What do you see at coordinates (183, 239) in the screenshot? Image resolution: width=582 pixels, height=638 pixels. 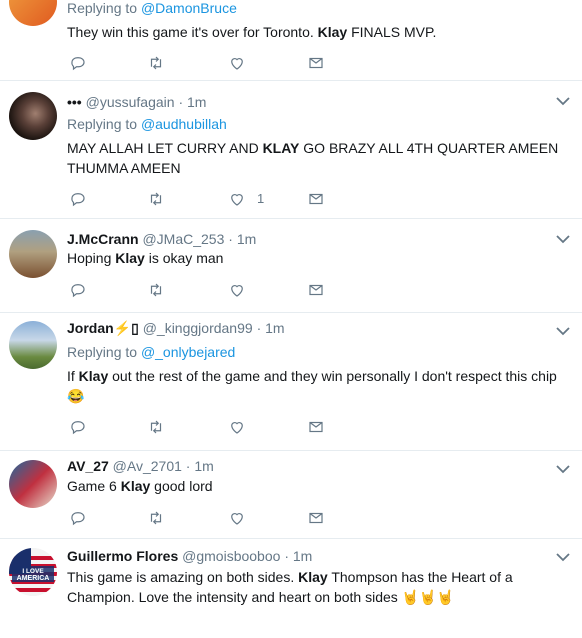 I see `handle: @JMaC_253` at bounding box center [183, 239].